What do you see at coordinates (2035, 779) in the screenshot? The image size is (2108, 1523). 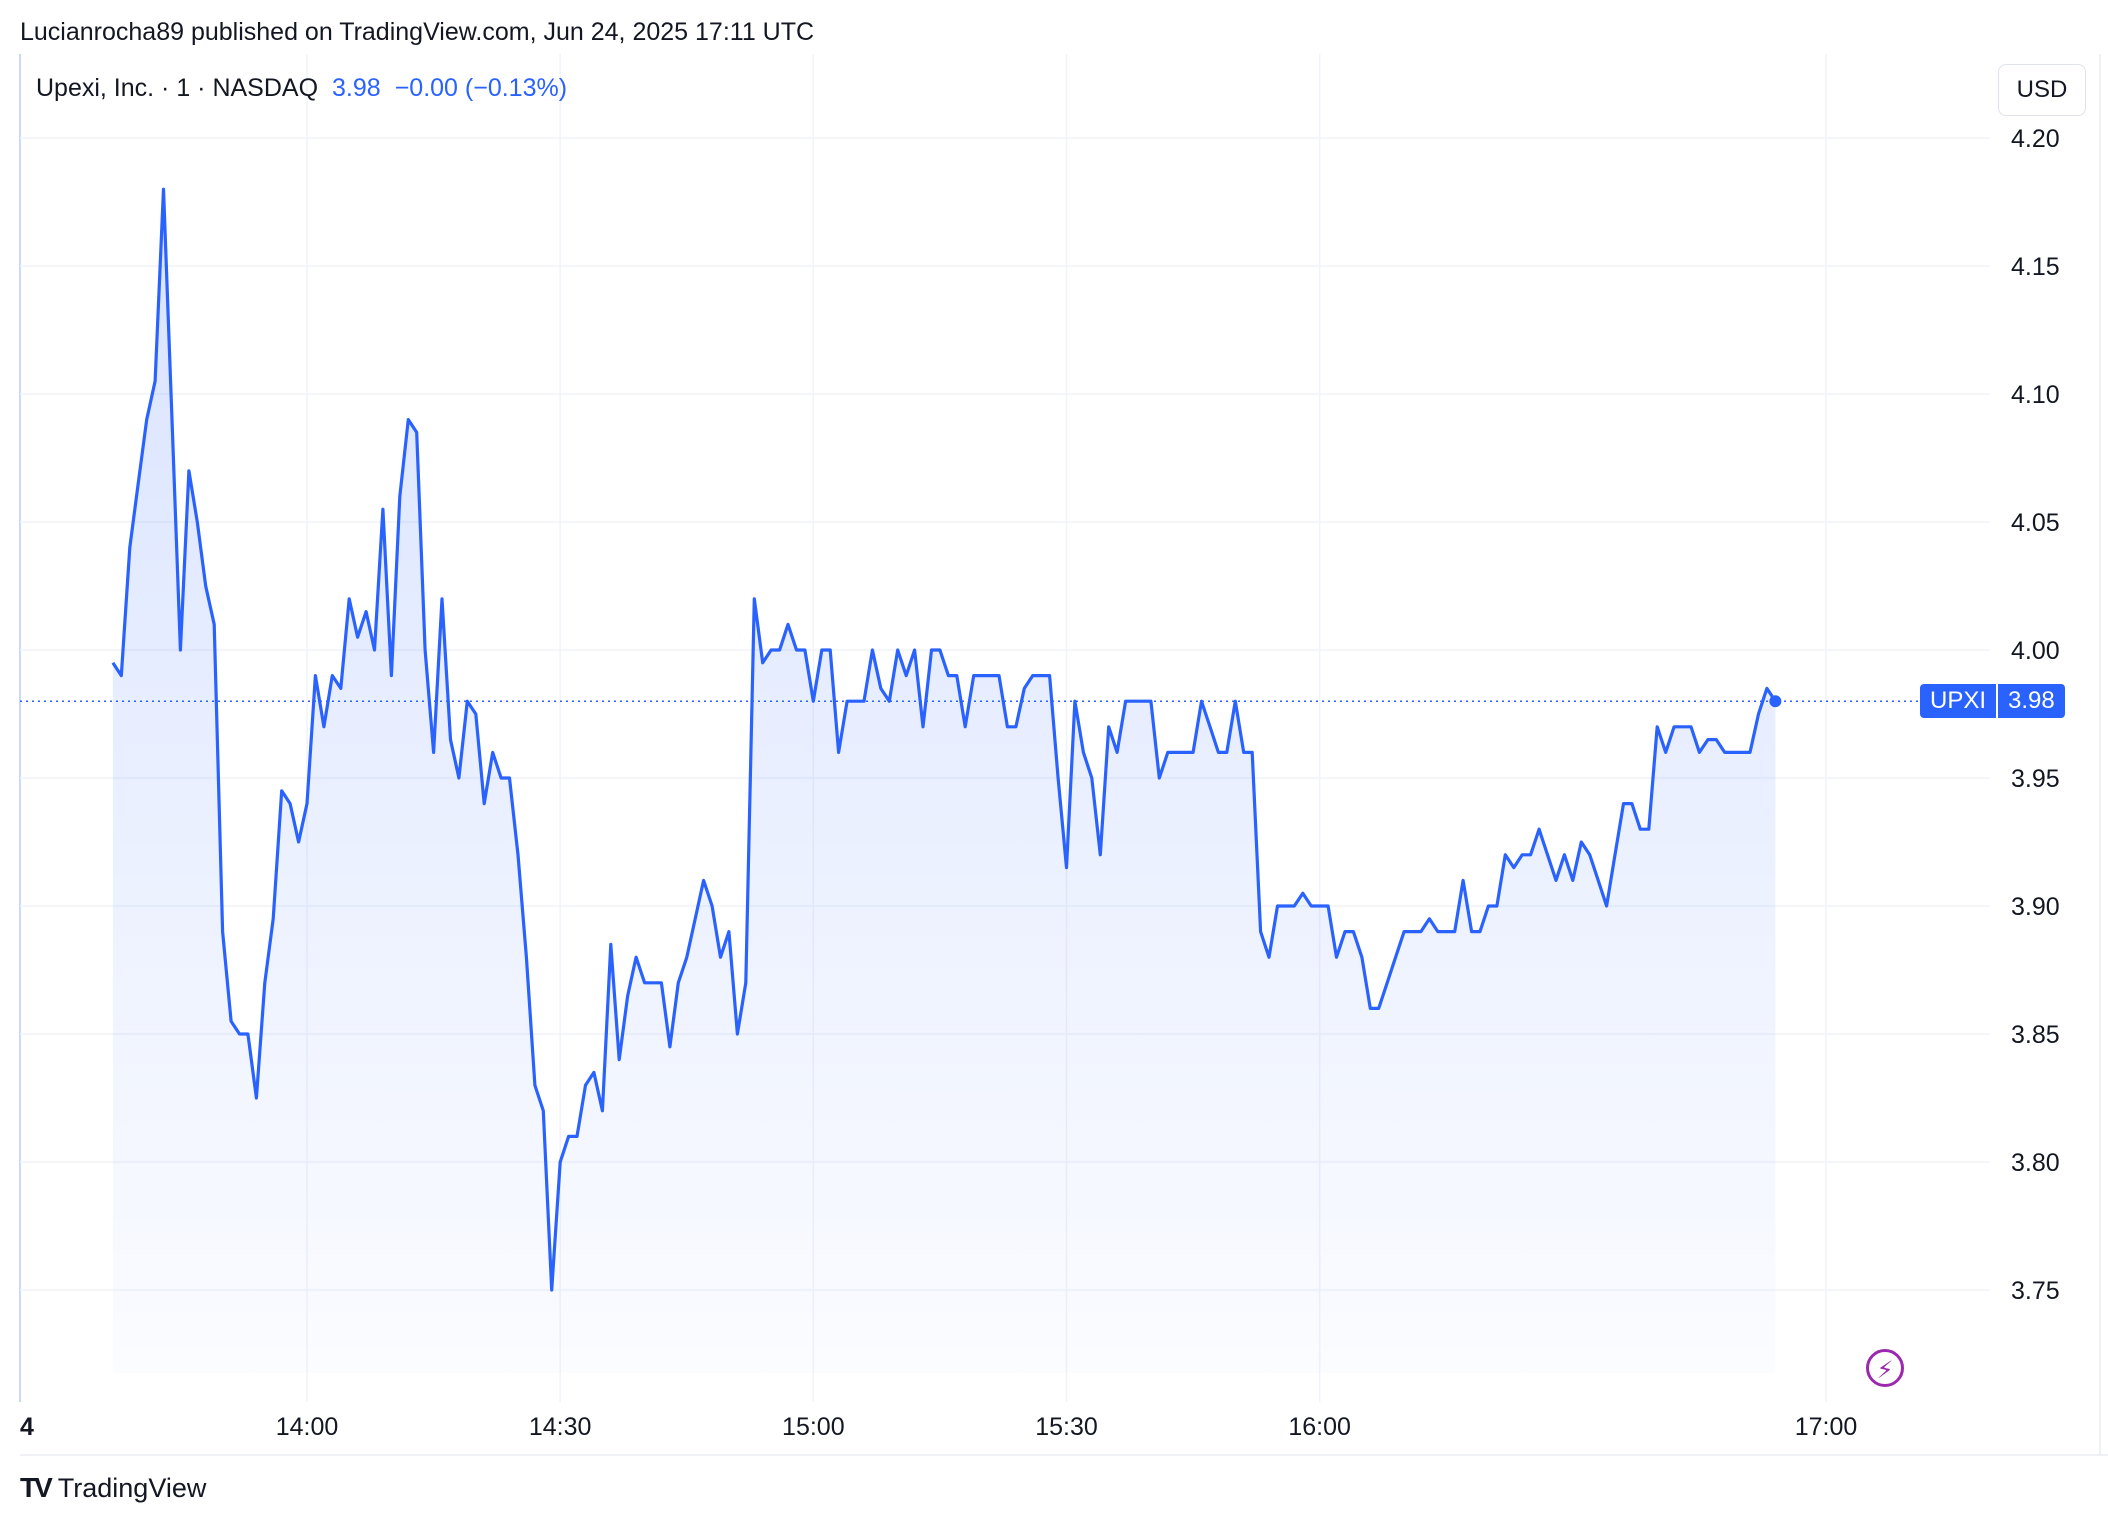 I see `y-tick-label: 3.95` at bounding box center [2035, 779].